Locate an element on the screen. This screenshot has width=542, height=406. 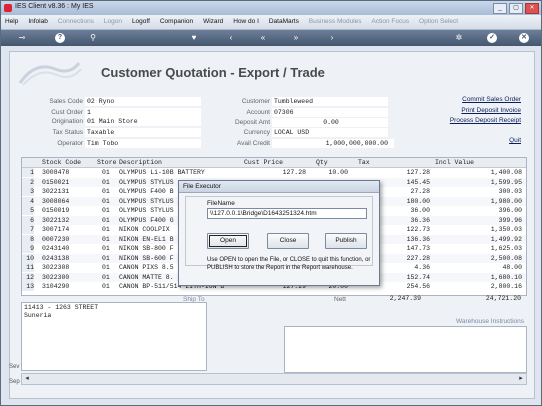
print-deposit-invoice-link: Print Deposit Invoice is located at coordinates (491, 110).